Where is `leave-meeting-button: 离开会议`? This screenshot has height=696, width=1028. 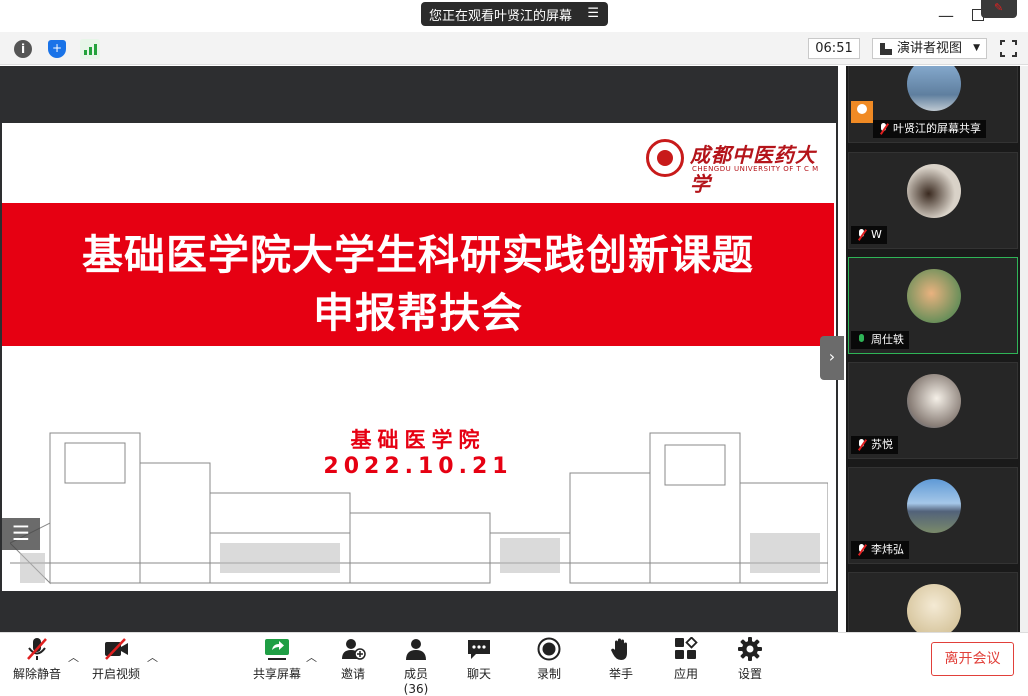
leave-meeting-button: 离开会议 is located at coordinates (972, 659).